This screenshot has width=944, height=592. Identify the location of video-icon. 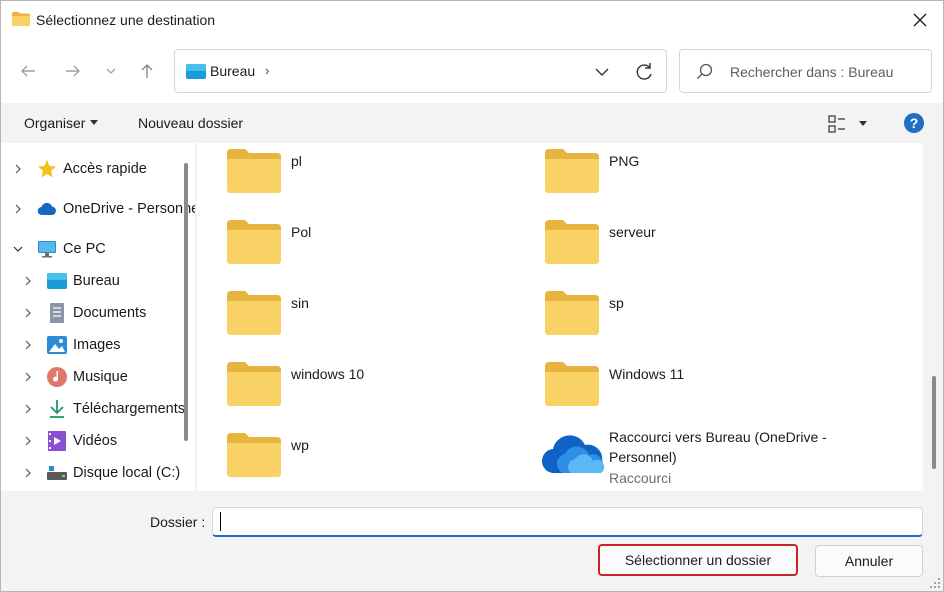
(57, 441).